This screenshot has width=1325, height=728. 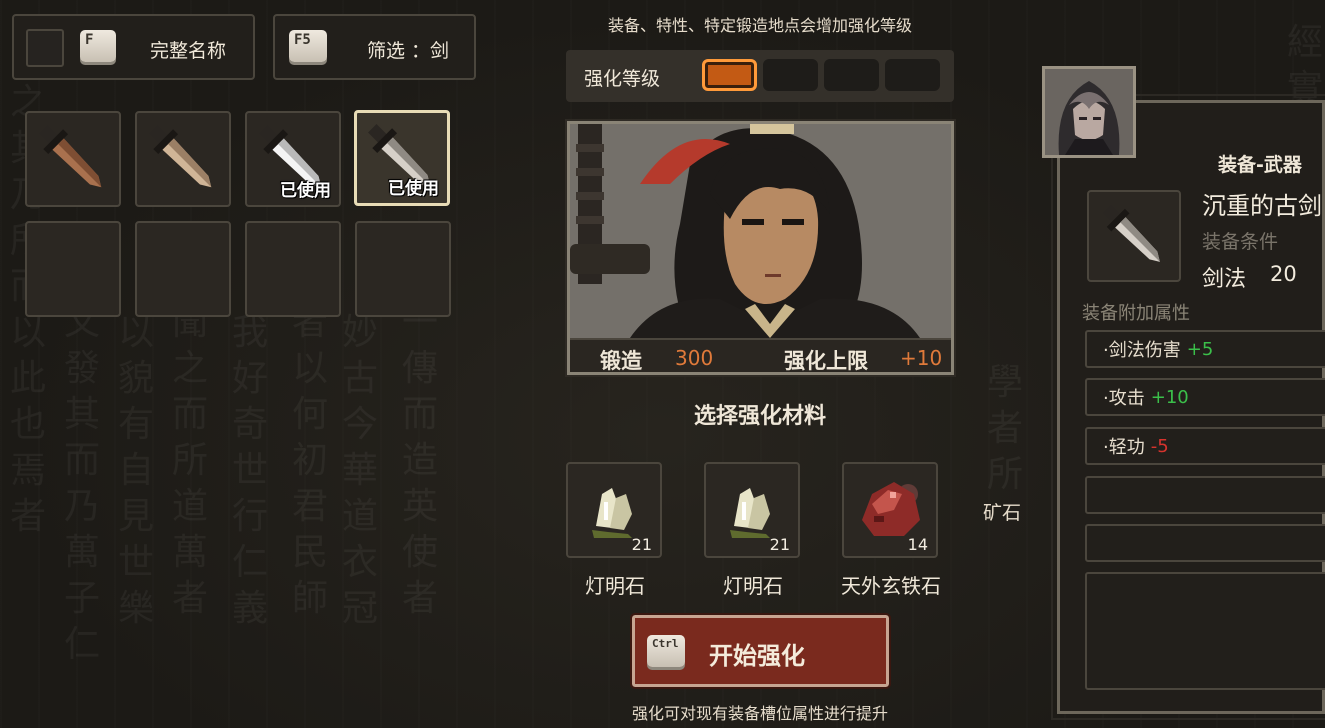 What do you see at coordinates (1283, 274) in the screenshot?
I see `skill-value: 20` at bounding box center [1283, 274].